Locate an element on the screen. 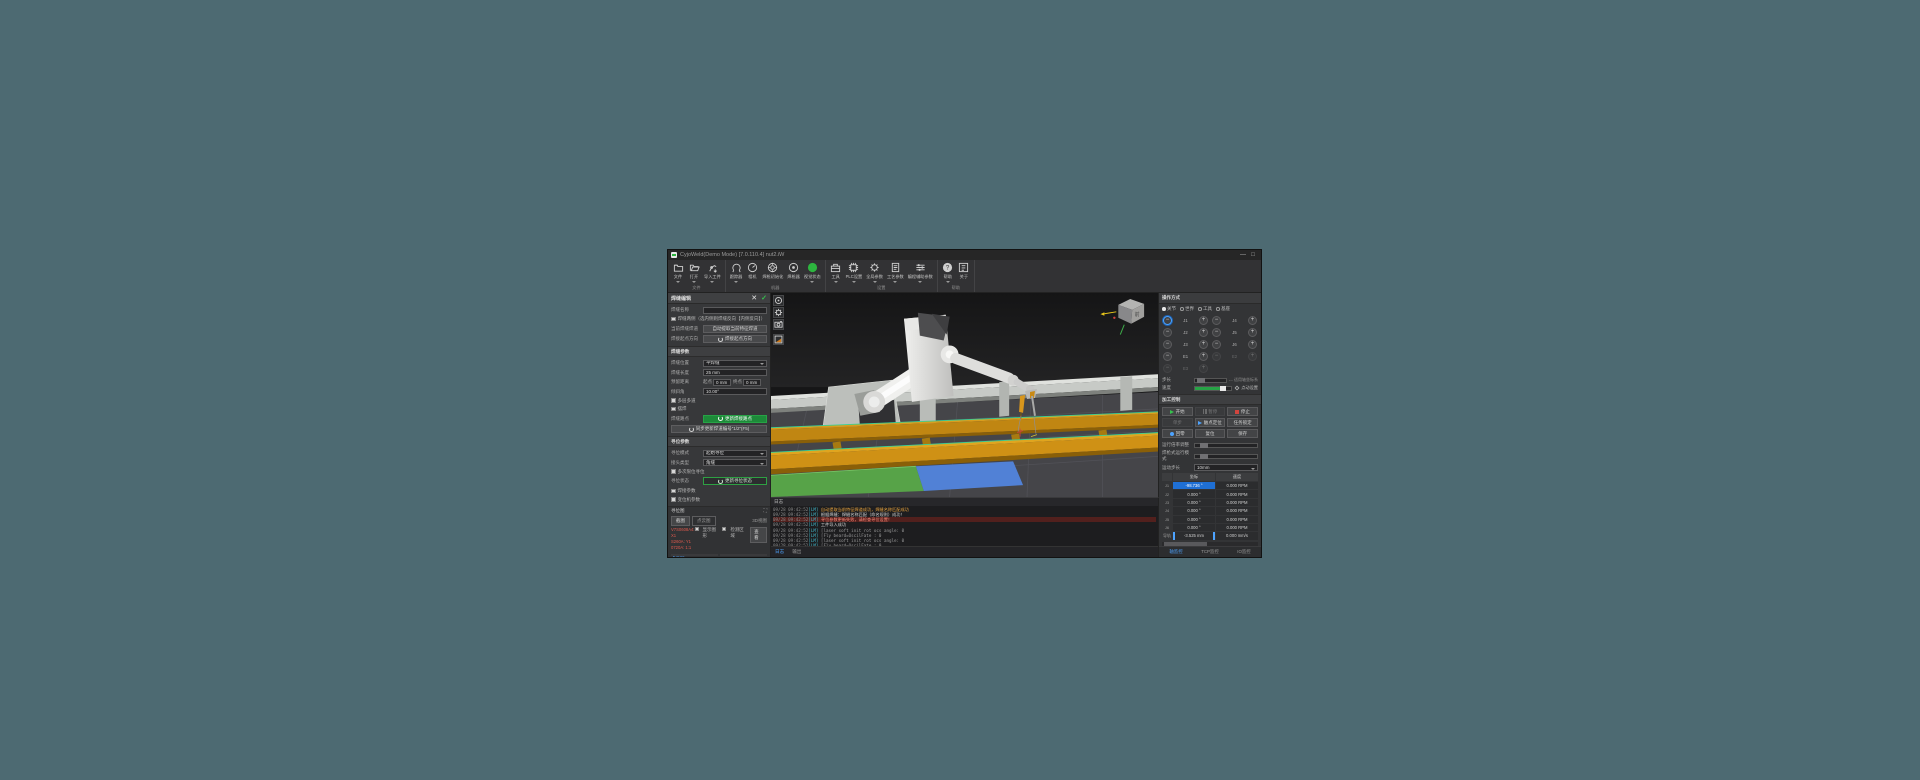  joint-type-select: 角缝 is located at coordinates (735, 462).